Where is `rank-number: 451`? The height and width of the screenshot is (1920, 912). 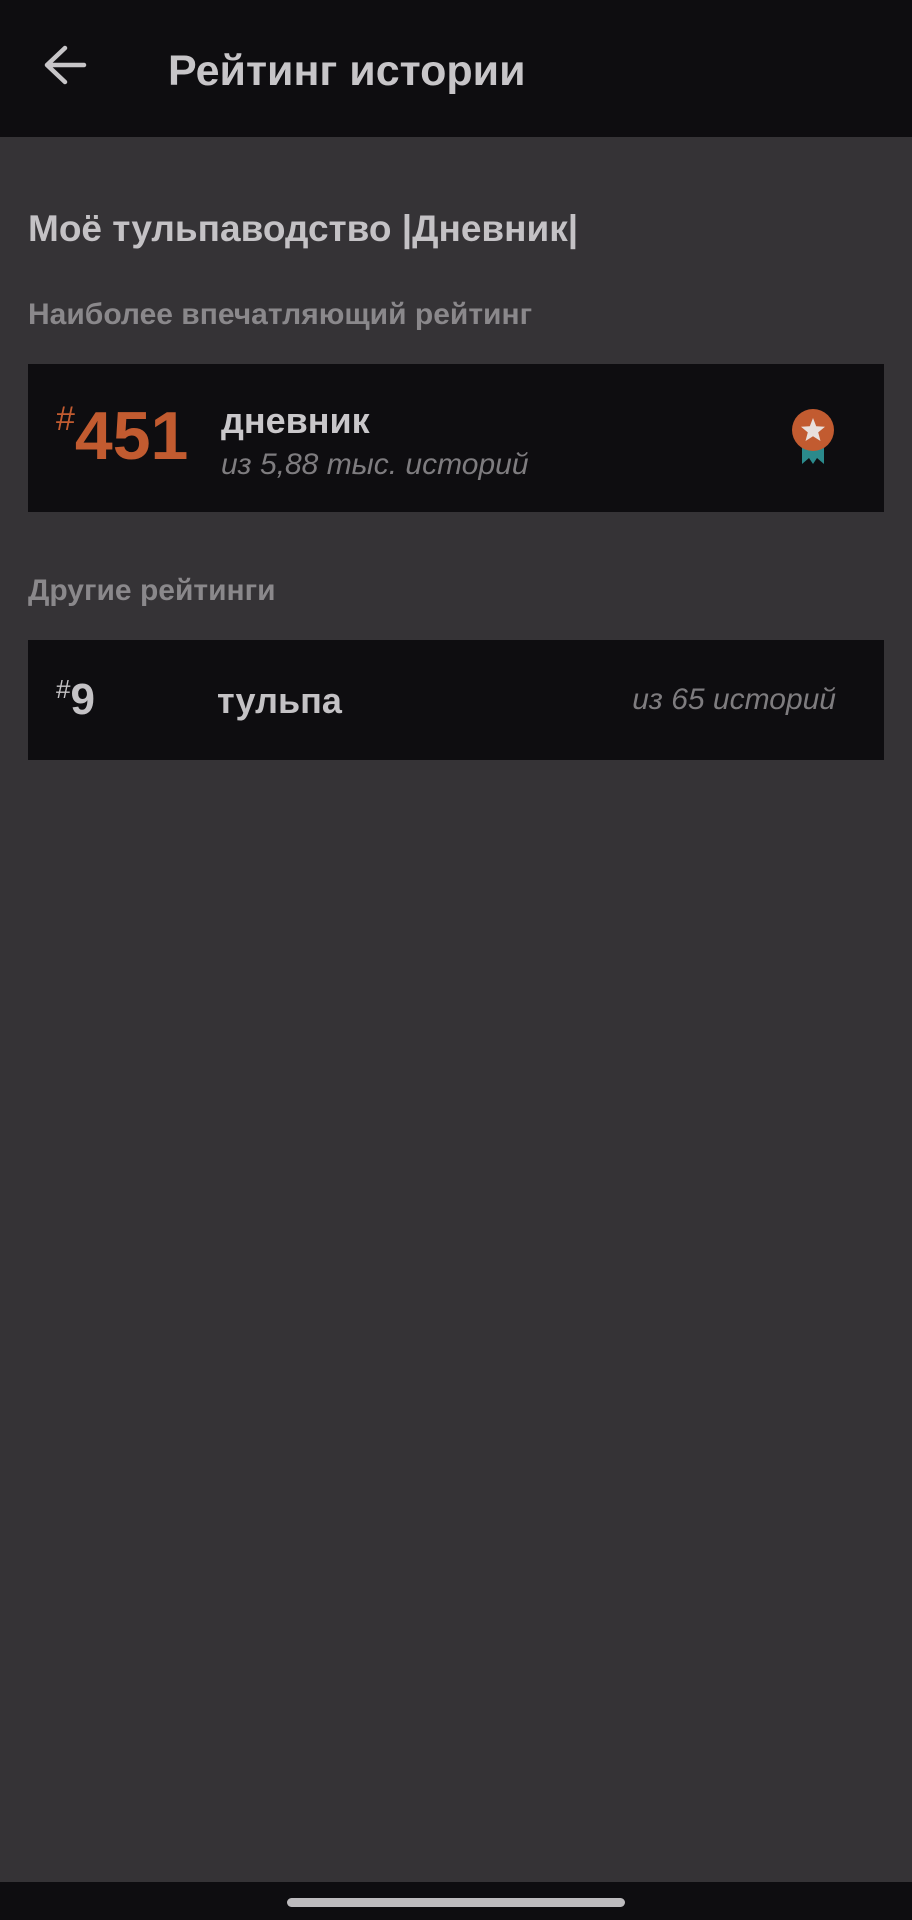
rank-number: 451 is located at coordinates (131, 436).